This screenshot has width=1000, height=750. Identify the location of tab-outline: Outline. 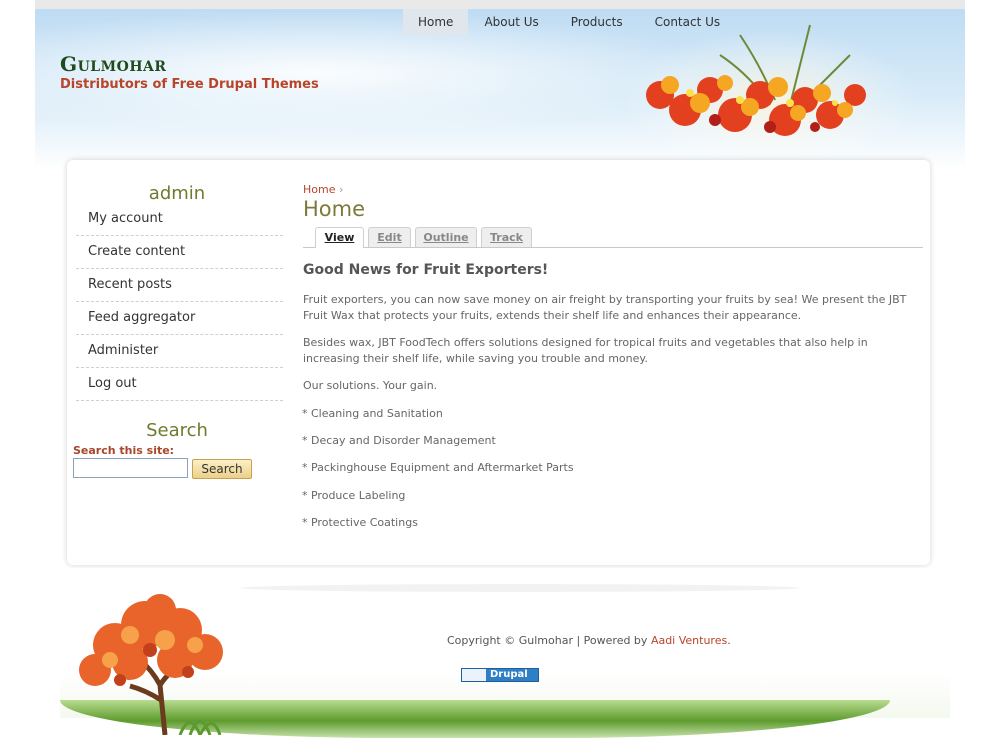
(446, 237).